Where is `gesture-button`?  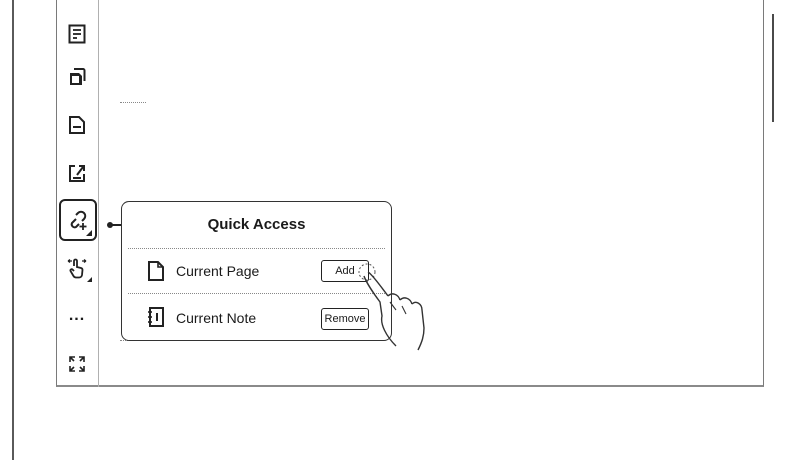 gesture-button is located at coordinates (77, 268).